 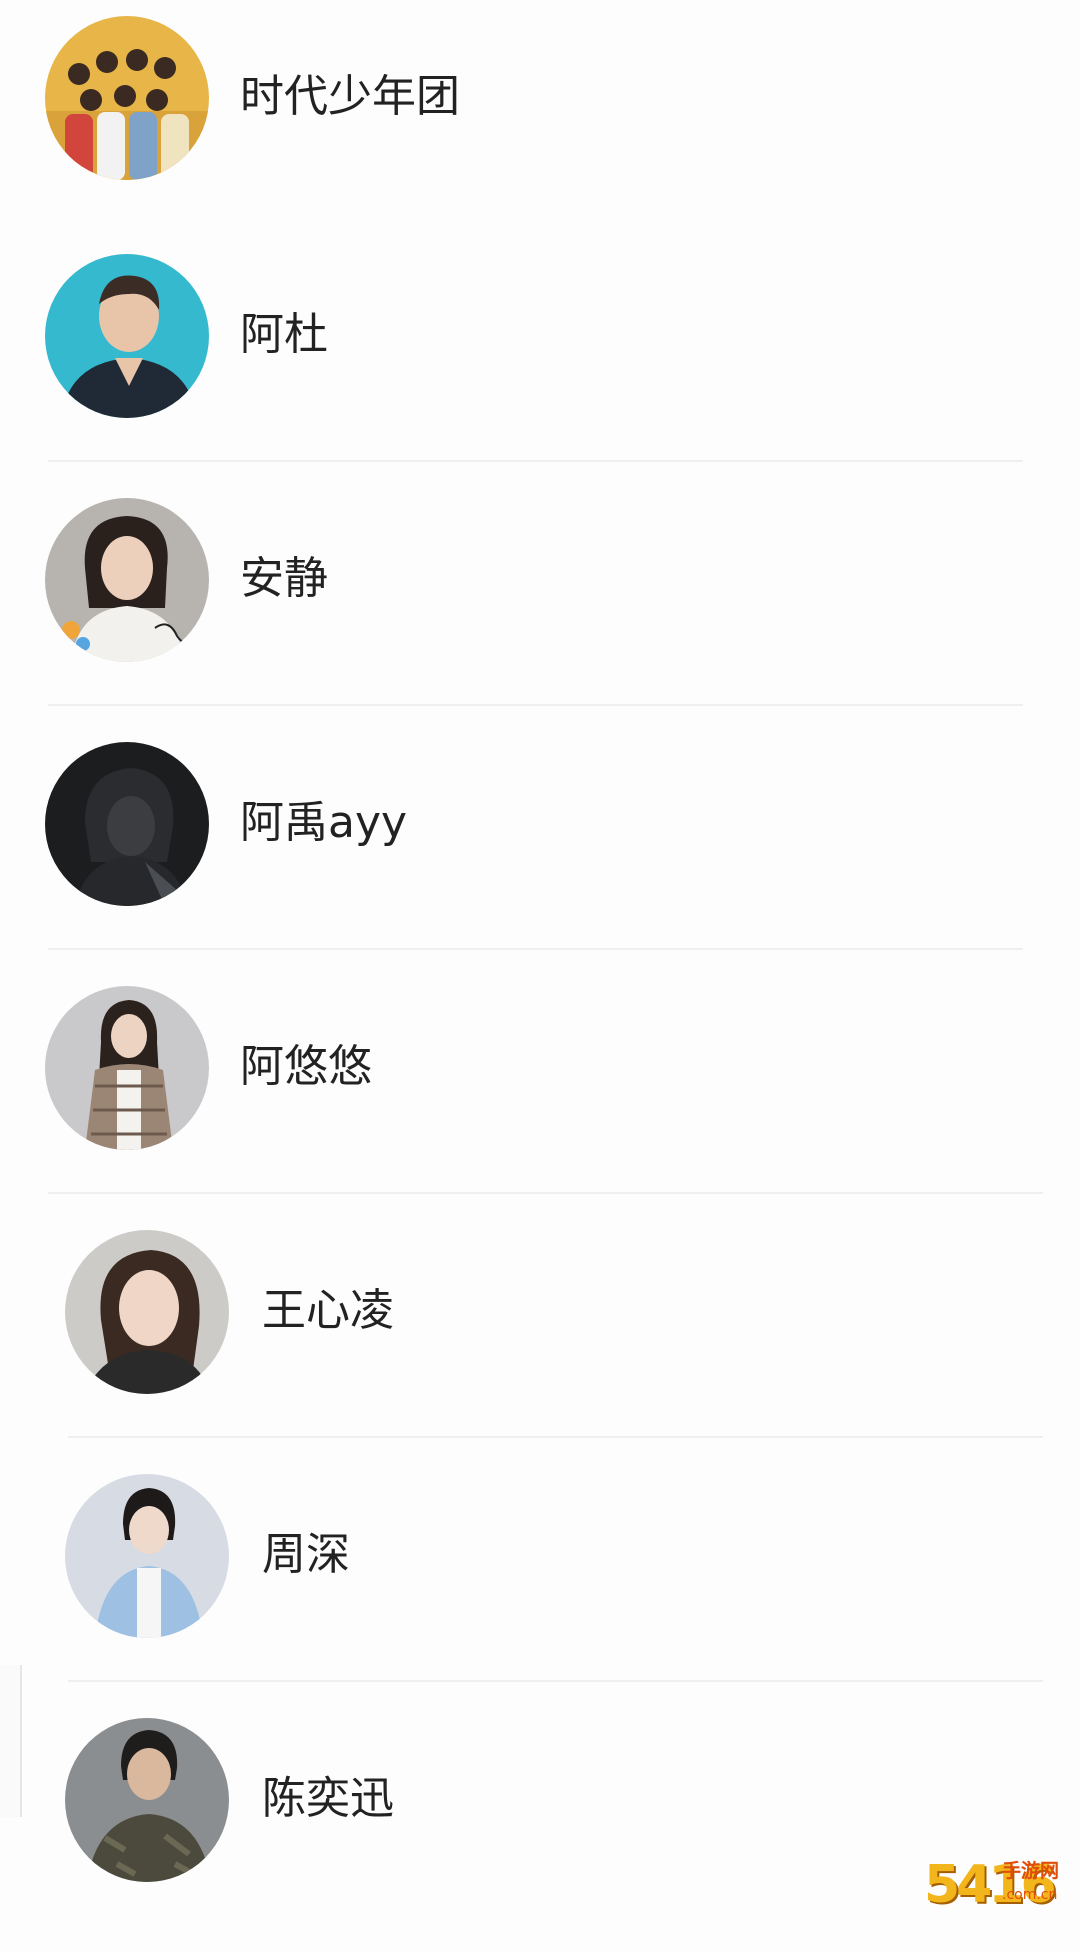 What do you see at coordinates (328, 1310) in the screenshot?
I see `contact-name: 王心凌` at bounding box center [328, 1310].